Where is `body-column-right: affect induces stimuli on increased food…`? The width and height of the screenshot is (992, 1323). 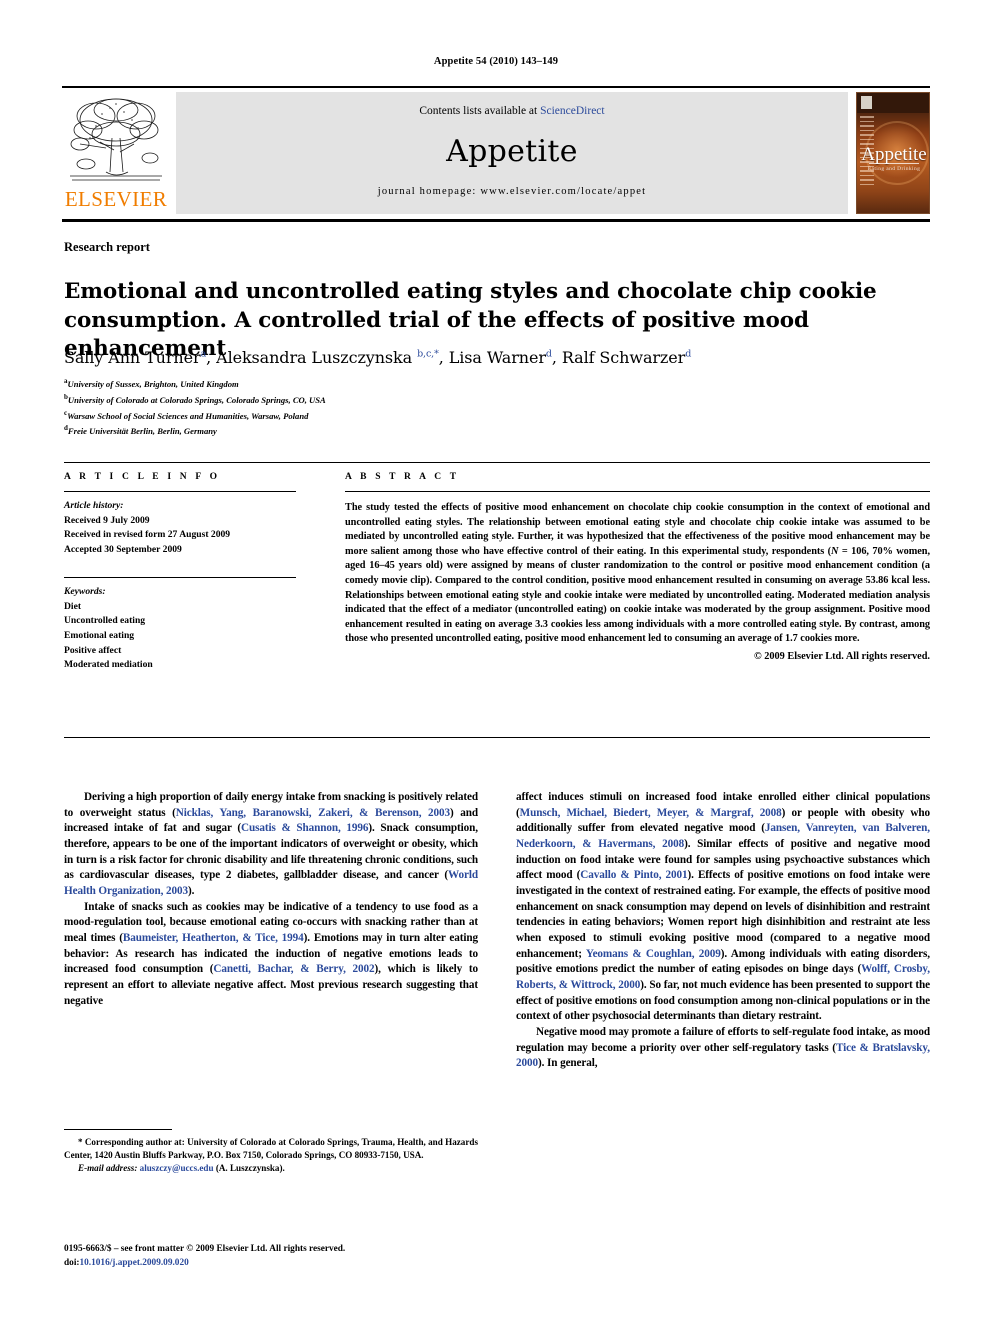 body-column-right: affect induces stimuli on increased food… is located at coordinates (723, 930).